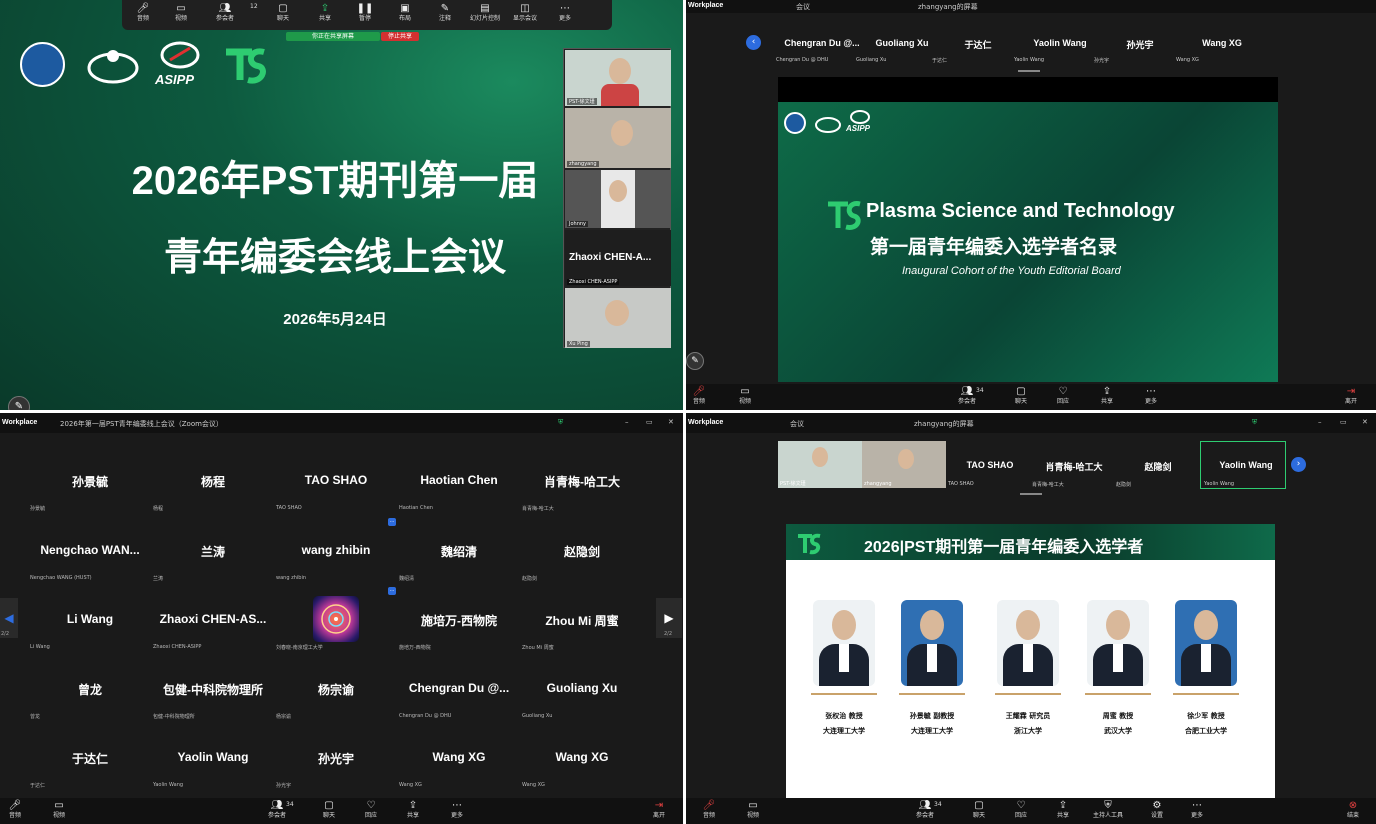 Image resolution: width=1376 pixels, height=824 pixels. Describe the element at coordinates (485, 12) in the screenshot. I see `slide-control-button: ▤ 幻灯片控制` at that location.